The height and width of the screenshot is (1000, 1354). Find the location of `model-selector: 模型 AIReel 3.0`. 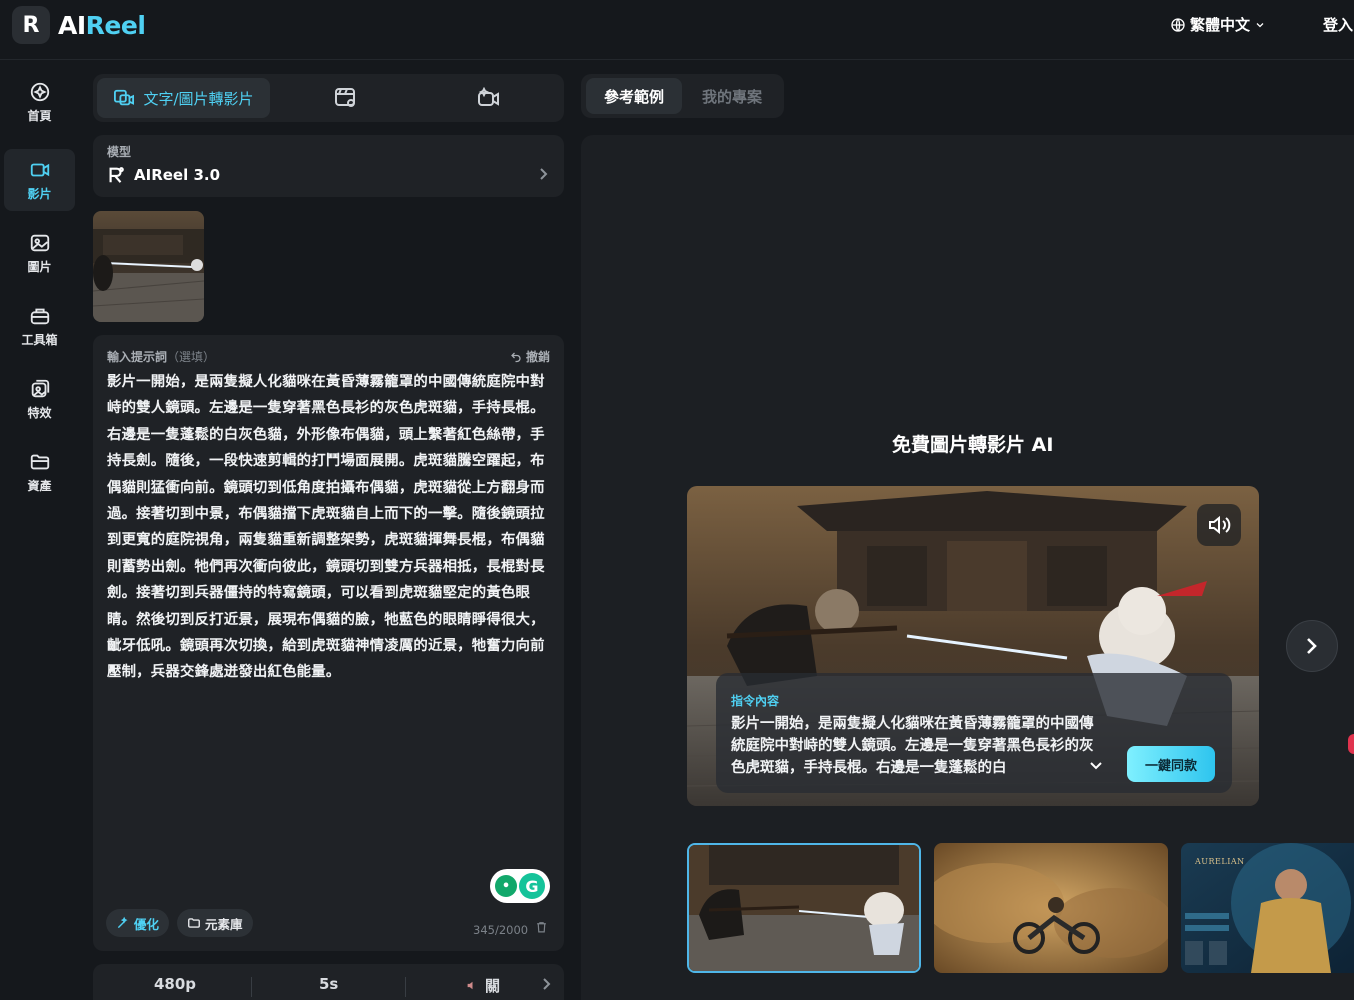

model-selector: 模型 AIReel 3.0 is located at coordinates (328, 166).